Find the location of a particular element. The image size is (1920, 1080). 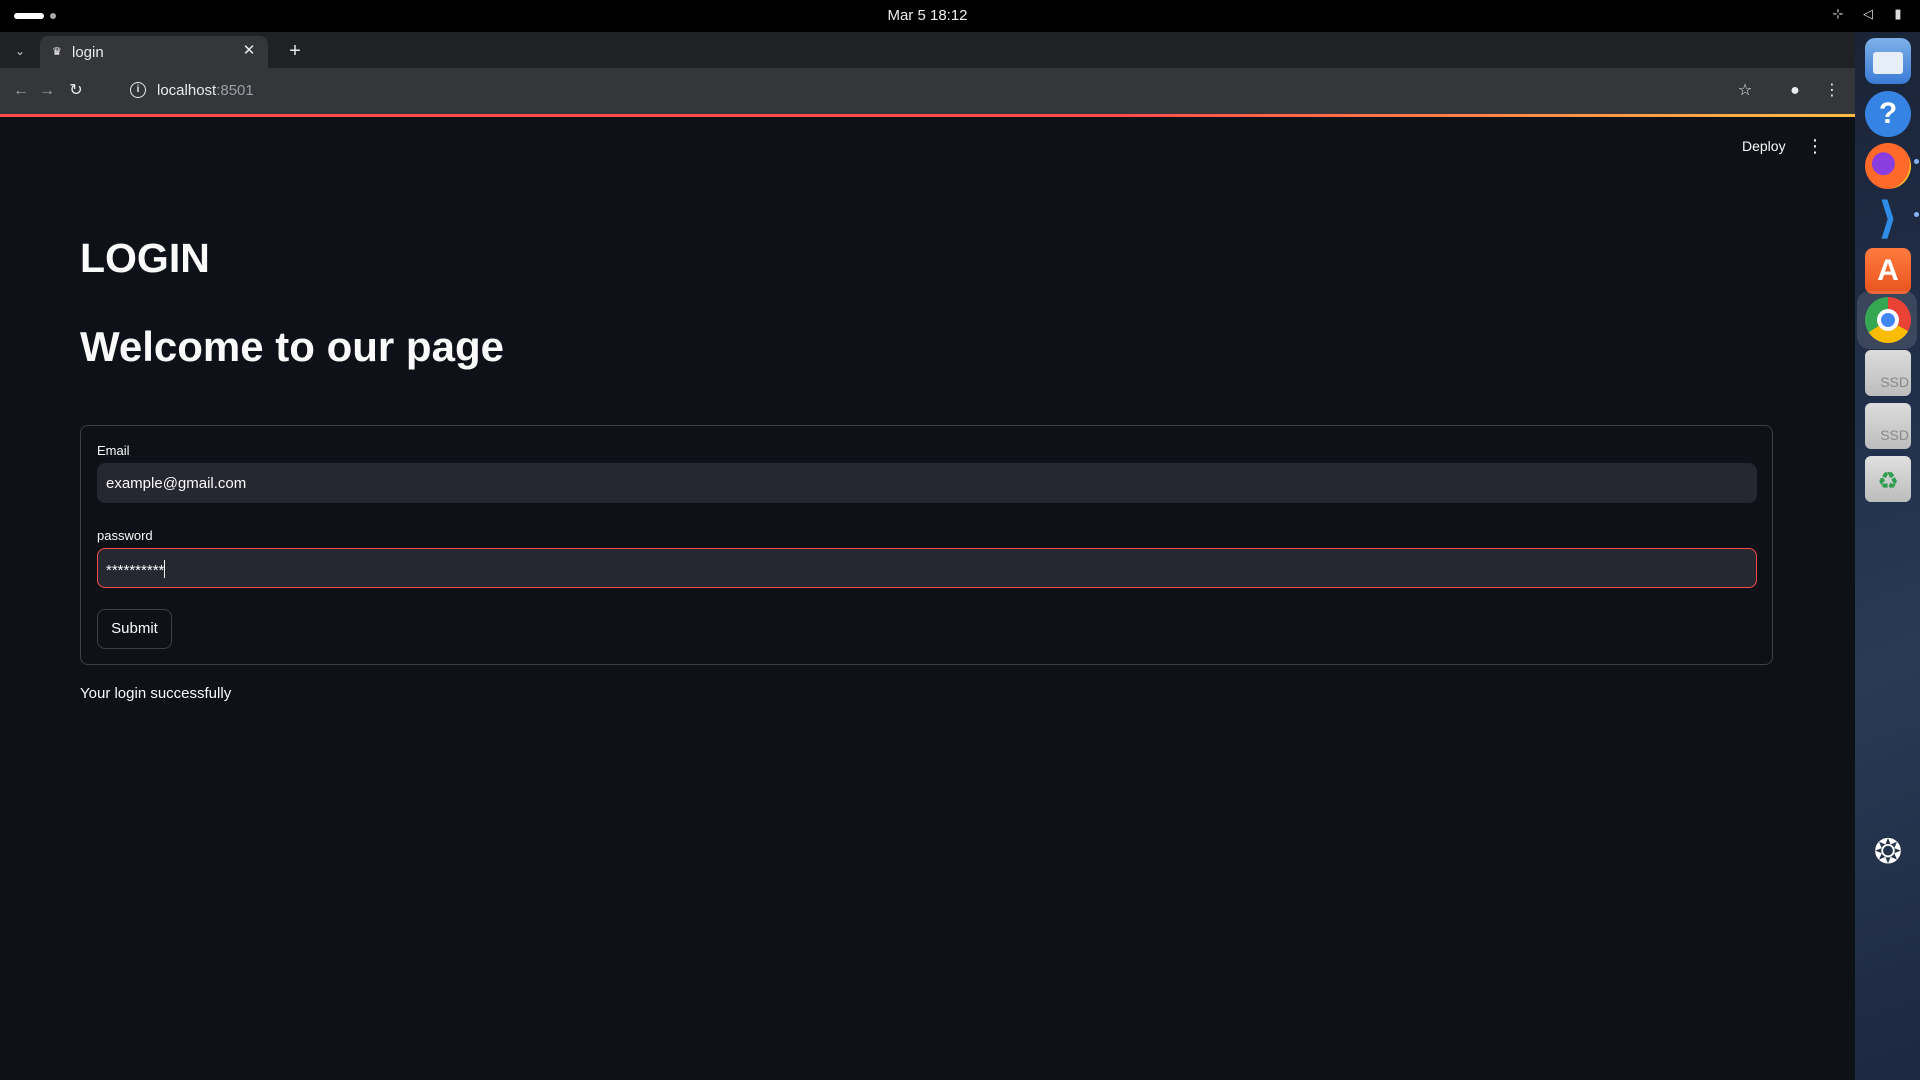

site-info-icon: i is located at coordinates (138, 90).